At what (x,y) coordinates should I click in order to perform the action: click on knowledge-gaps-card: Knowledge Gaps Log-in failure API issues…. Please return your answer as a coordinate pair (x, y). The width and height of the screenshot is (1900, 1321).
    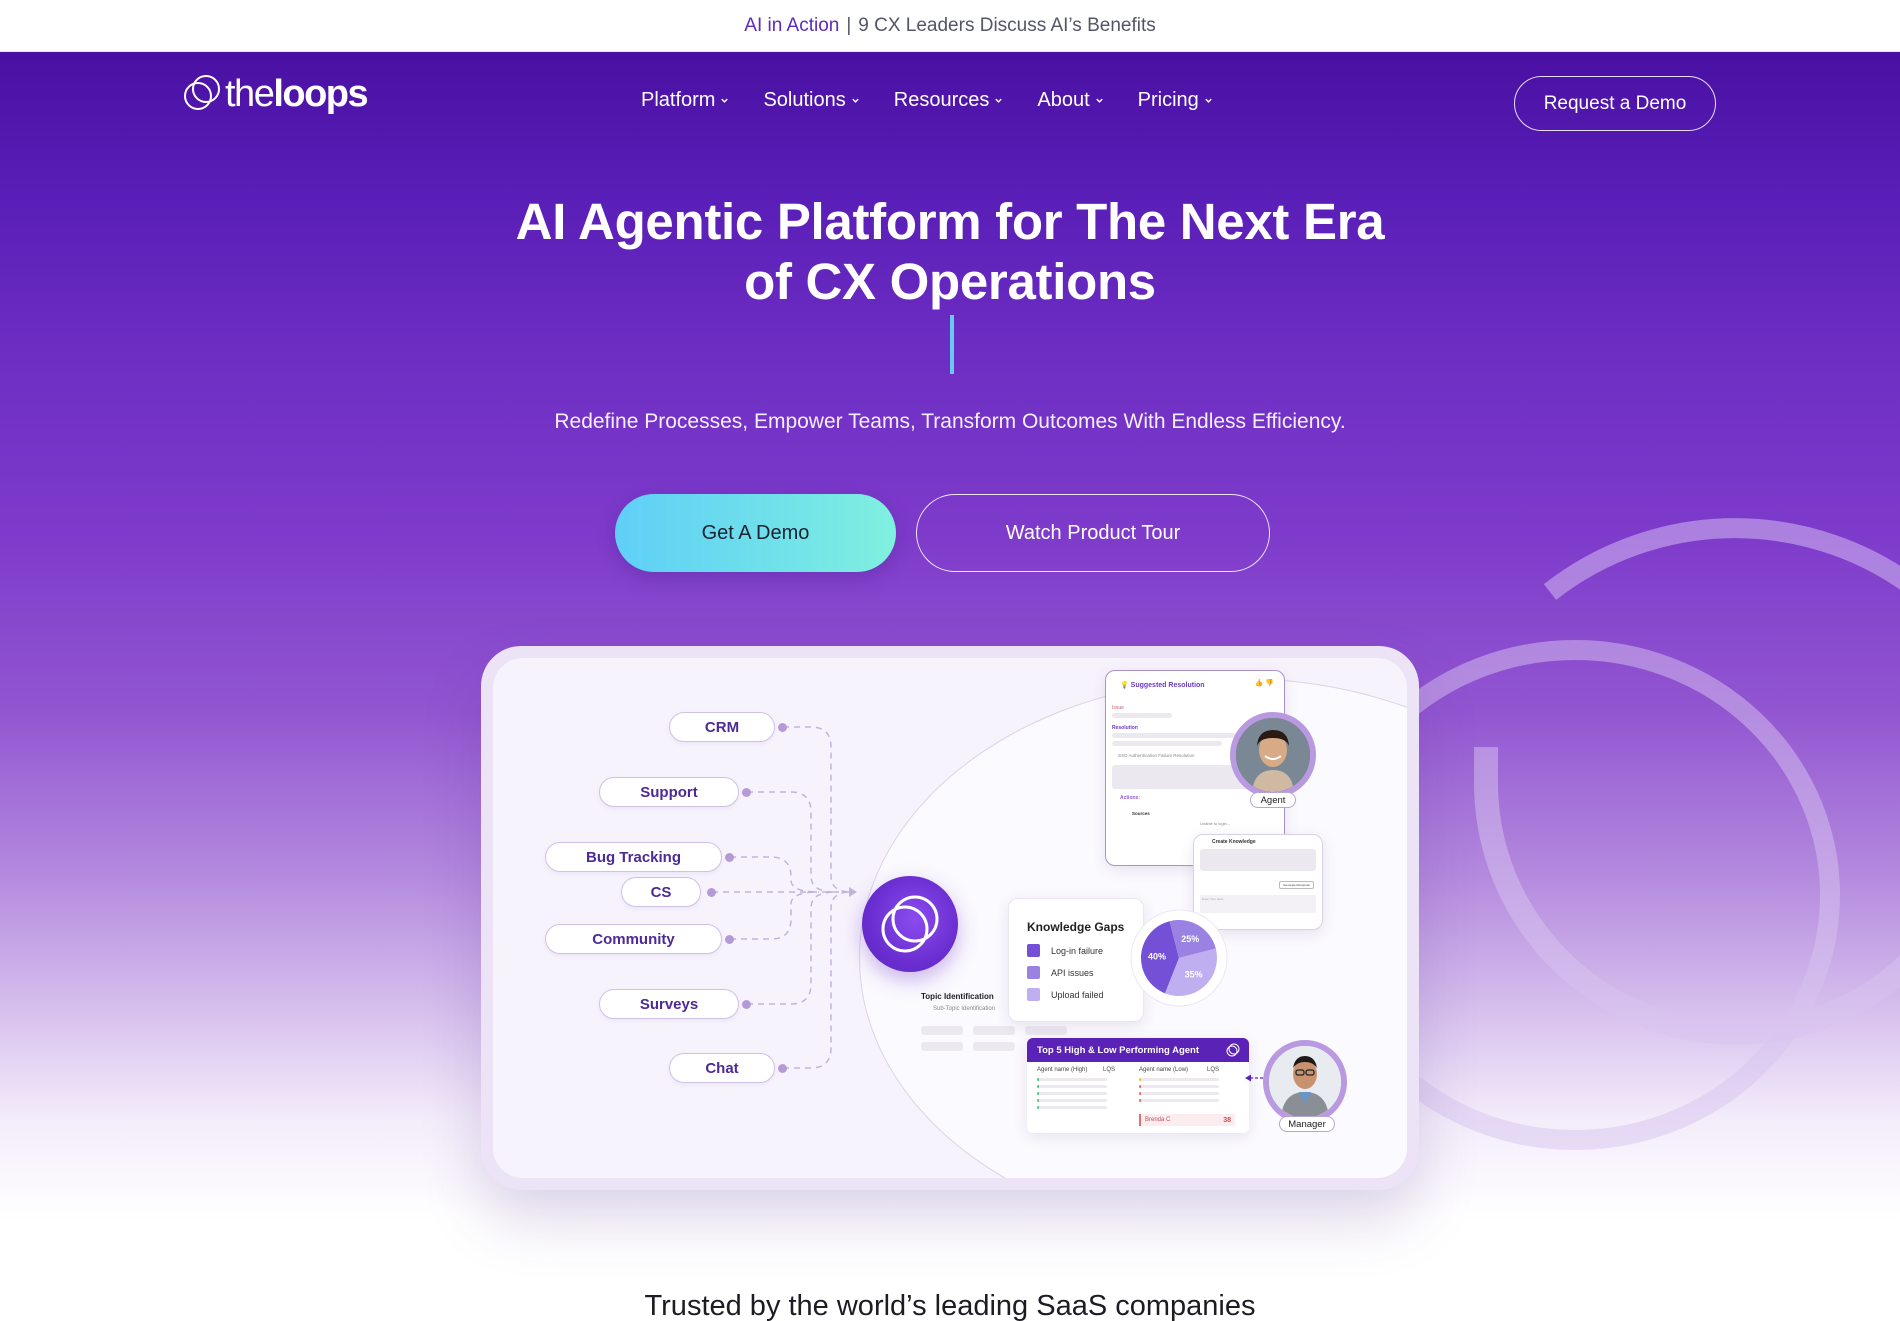
    Looking at the image, I should click on (1076, 960).